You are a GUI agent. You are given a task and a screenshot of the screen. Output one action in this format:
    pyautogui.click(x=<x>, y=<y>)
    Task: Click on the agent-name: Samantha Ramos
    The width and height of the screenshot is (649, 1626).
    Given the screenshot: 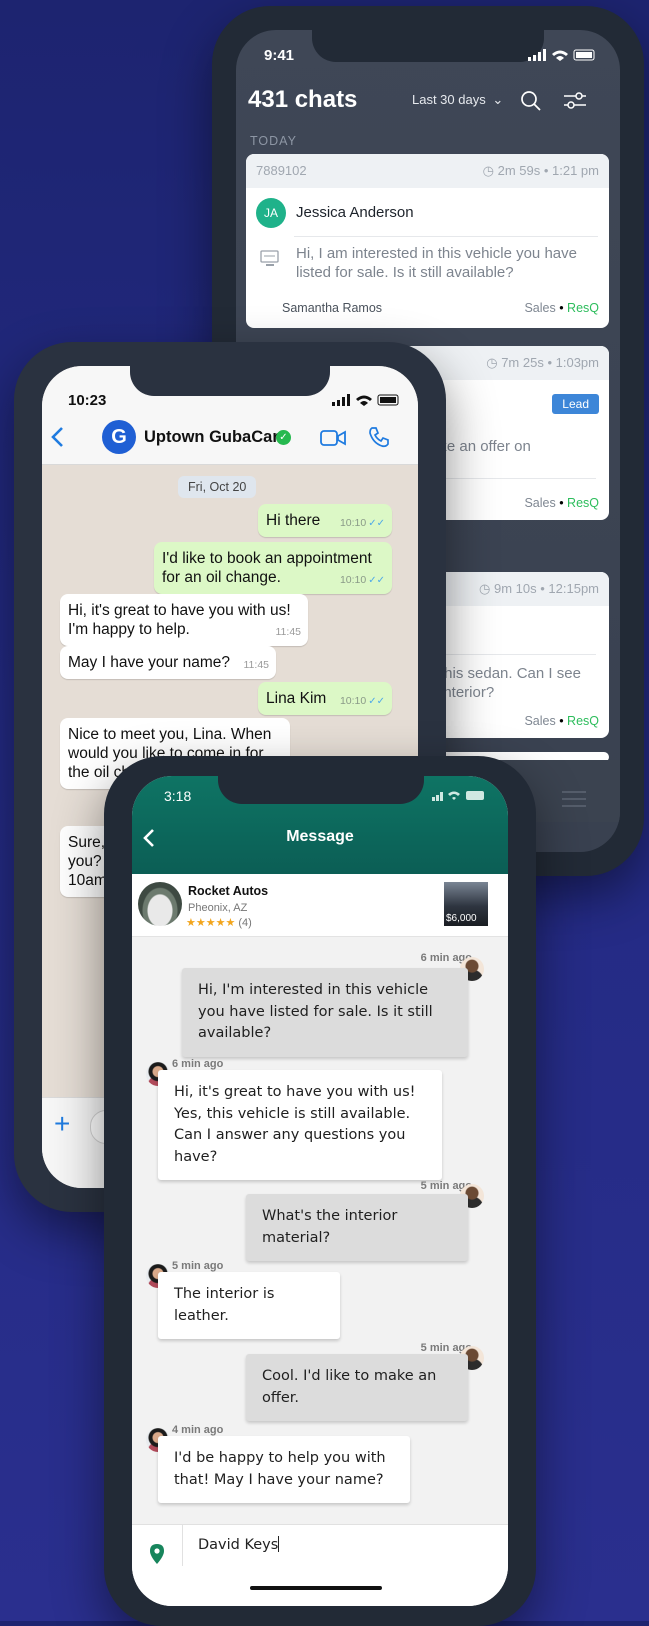 What is the action you would take?
    pyautogui.click(x=332, y=308)
    